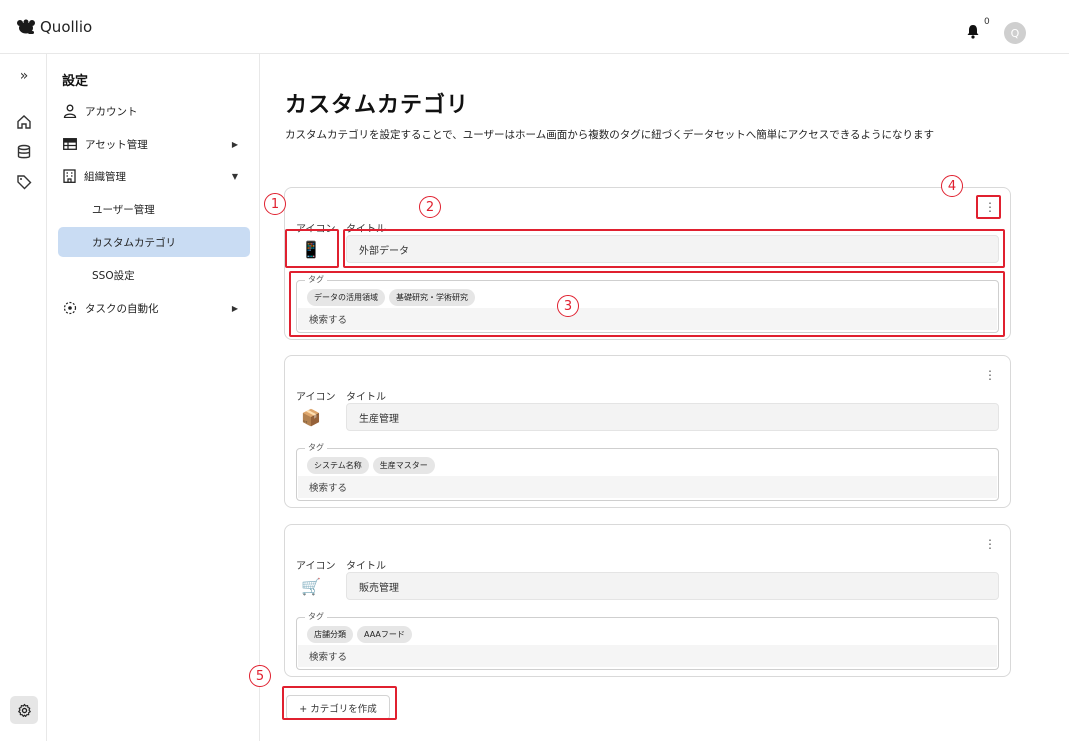 The image size is (1069, 741). What do you see at coordinates (154, 275) in the screenshot?
I see `menu-item-sso: SSO設定` at bounding box center [154, 275].